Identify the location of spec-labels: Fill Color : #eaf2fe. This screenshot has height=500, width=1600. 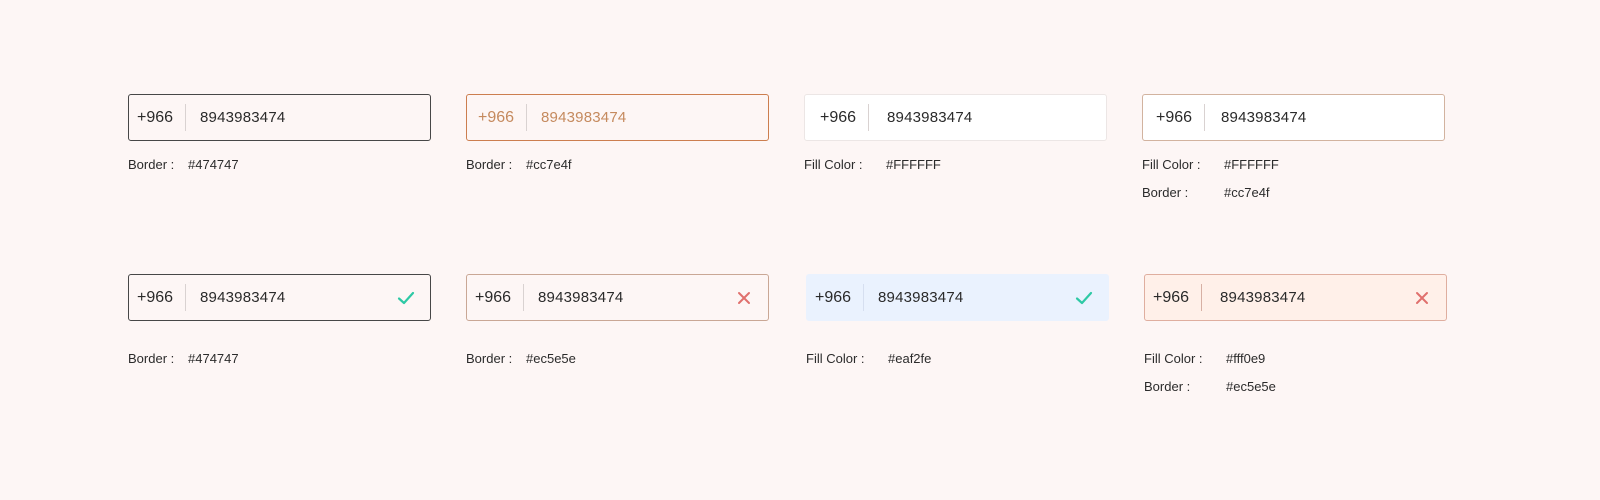
(957, 363).